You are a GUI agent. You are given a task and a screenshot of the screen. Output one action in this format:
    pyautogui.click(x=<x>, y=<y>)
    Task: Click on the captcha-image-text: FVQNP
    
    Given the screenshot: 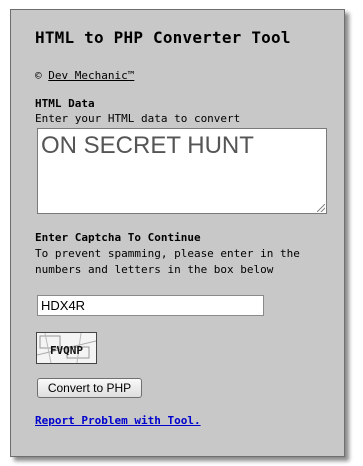 What is the action you would take?
    pyautogui.click(x=66, y=350)
    